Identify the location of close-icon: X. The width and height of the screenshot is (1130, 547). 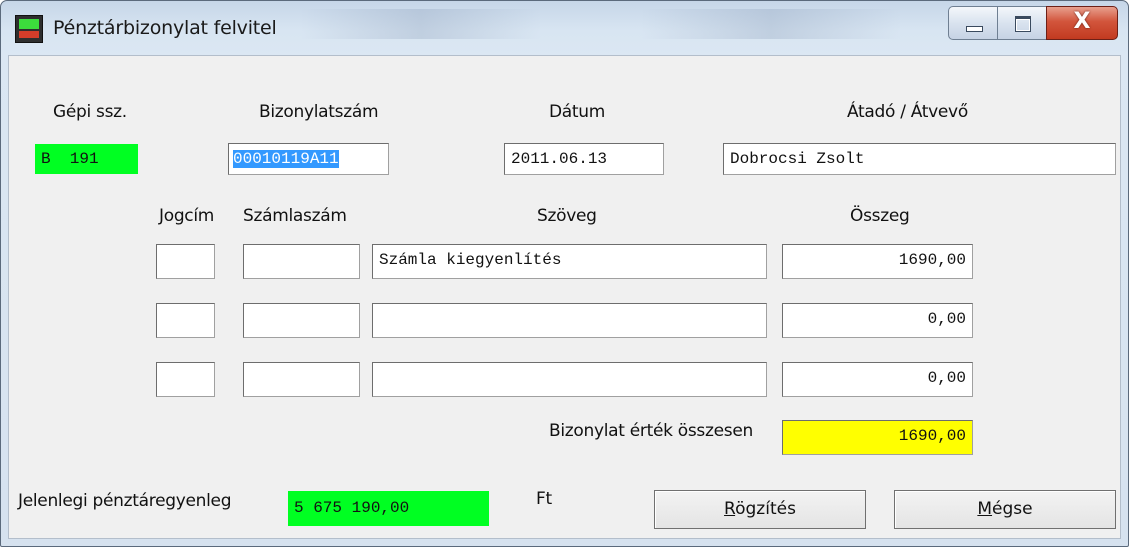
(1082, 21).